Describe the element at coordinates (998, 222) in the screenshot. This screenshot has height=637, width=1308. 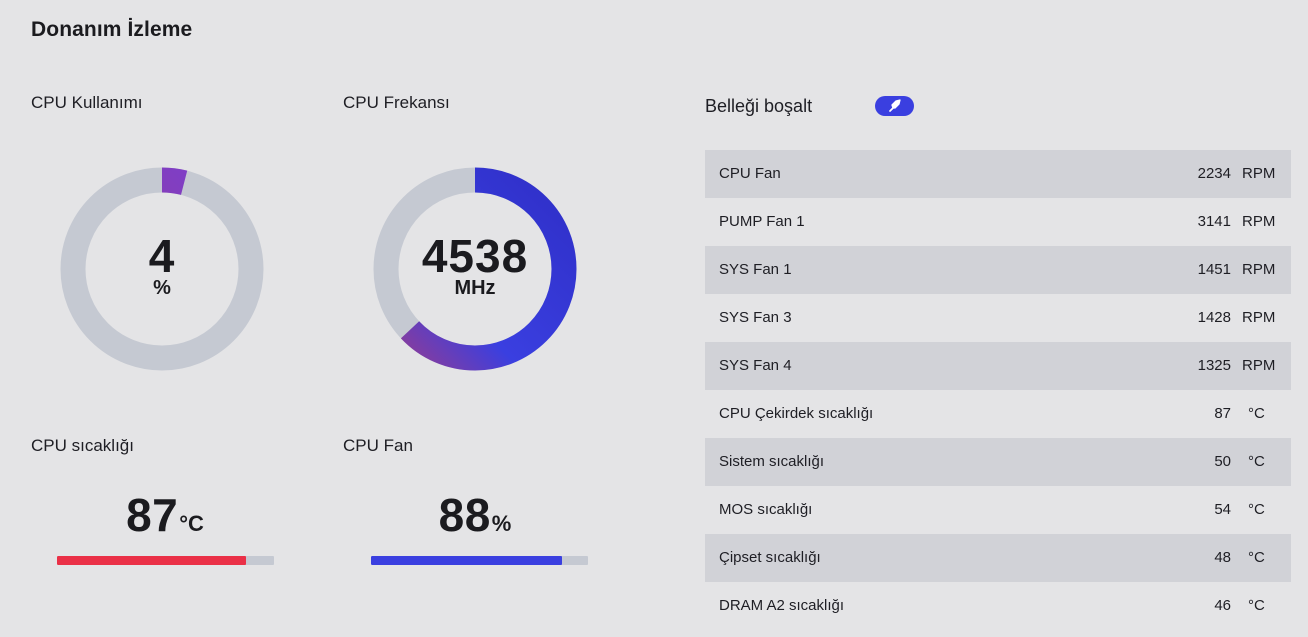
I see `sensor-row: PUMP Fan 1 3141 RPM` at that location.